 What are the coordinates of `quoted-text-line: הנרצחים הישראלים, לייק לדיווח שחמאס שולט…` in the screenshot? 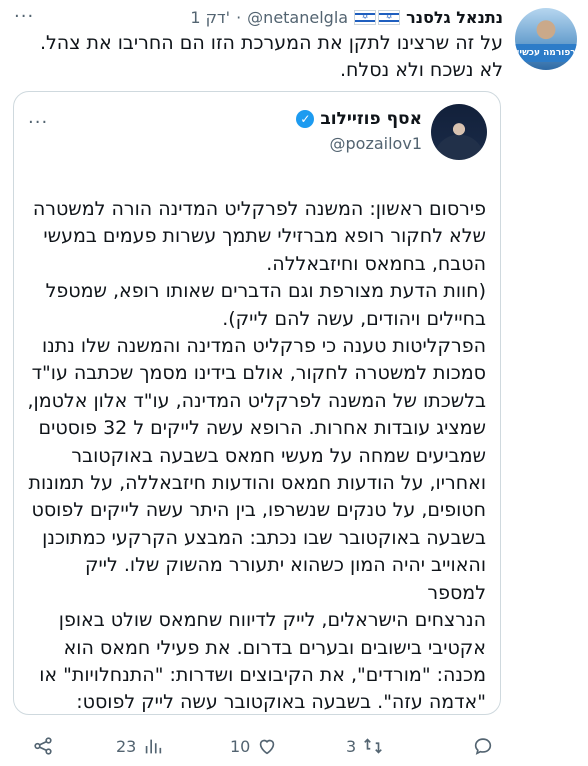 It's located at (272, 620).